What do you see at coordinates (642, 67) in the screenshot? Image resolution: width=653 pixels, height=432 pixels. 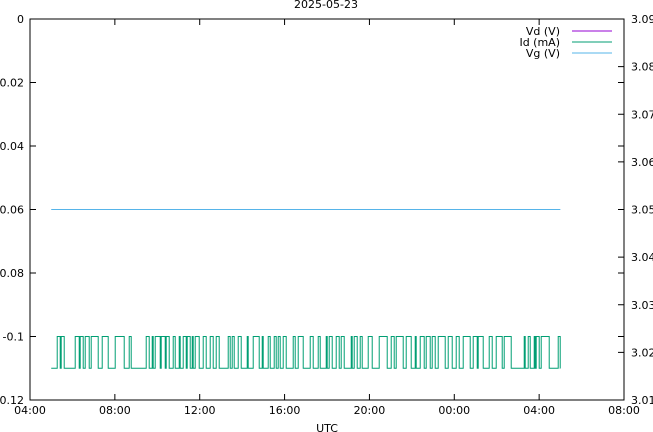 I see `y2-tick-label: 3.08` at bounding box center [642, 67].